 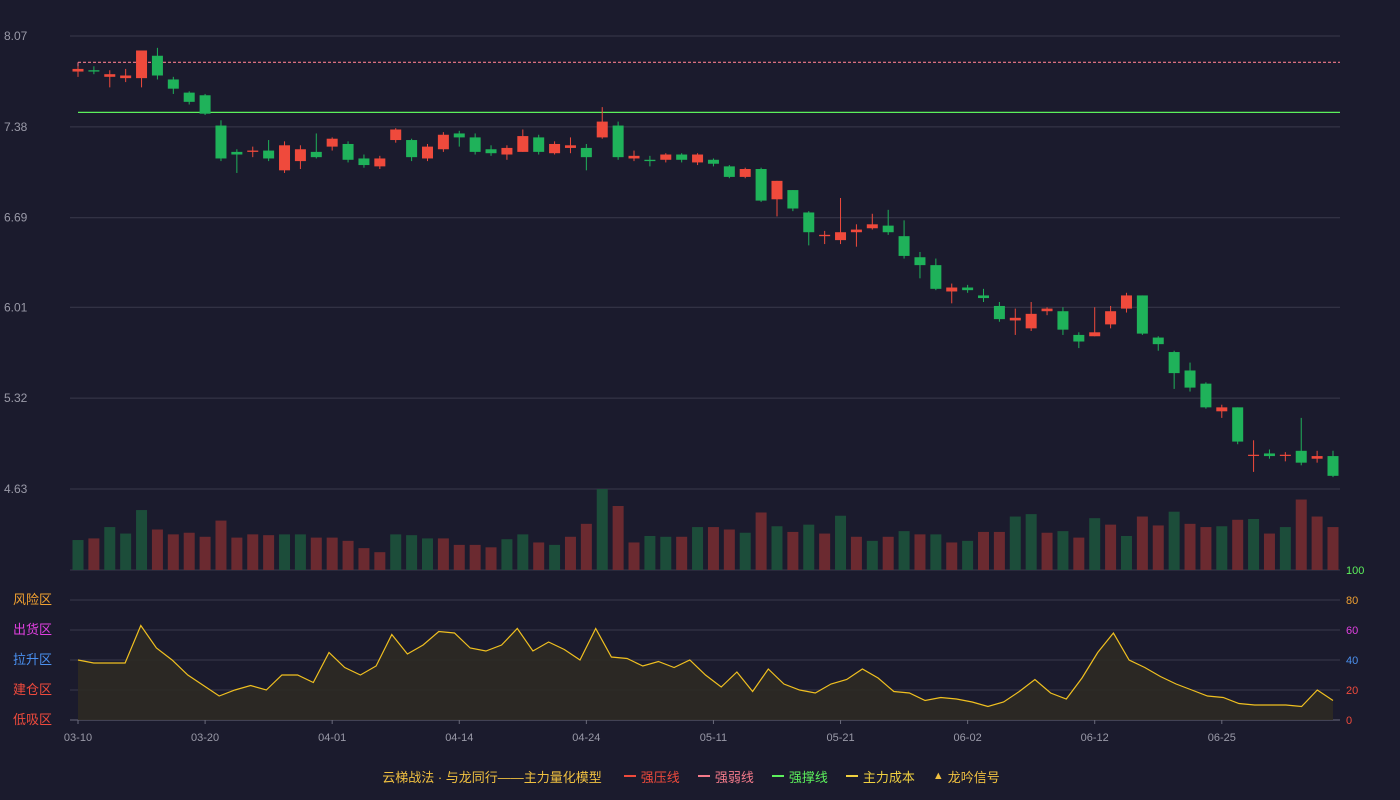 I want to click on x-tick-label: 06-12, so click(x=1095, y=738).